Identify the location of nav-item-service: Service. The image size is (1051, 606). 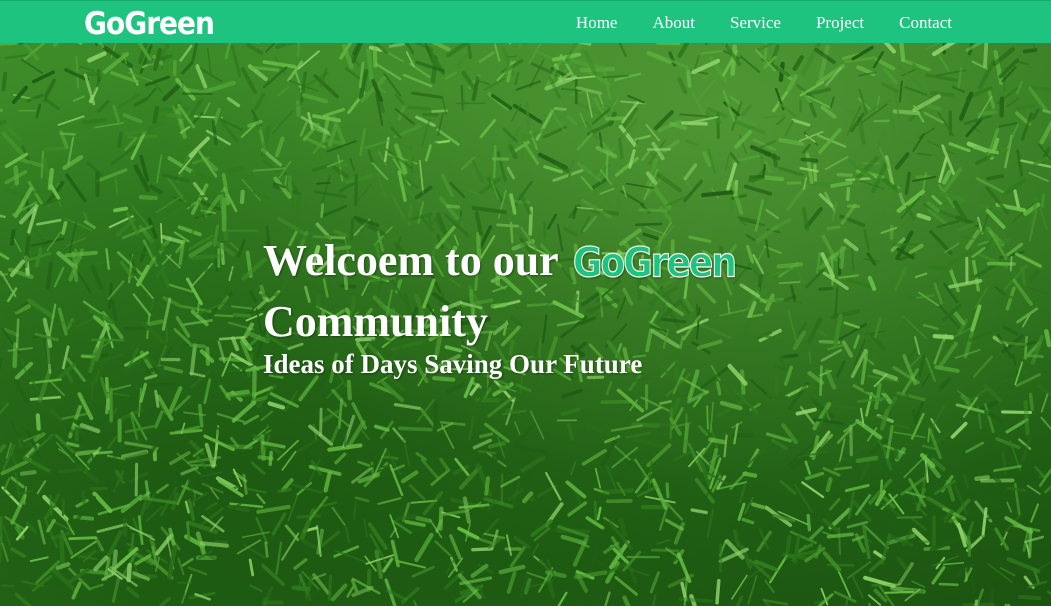
(755, 23).